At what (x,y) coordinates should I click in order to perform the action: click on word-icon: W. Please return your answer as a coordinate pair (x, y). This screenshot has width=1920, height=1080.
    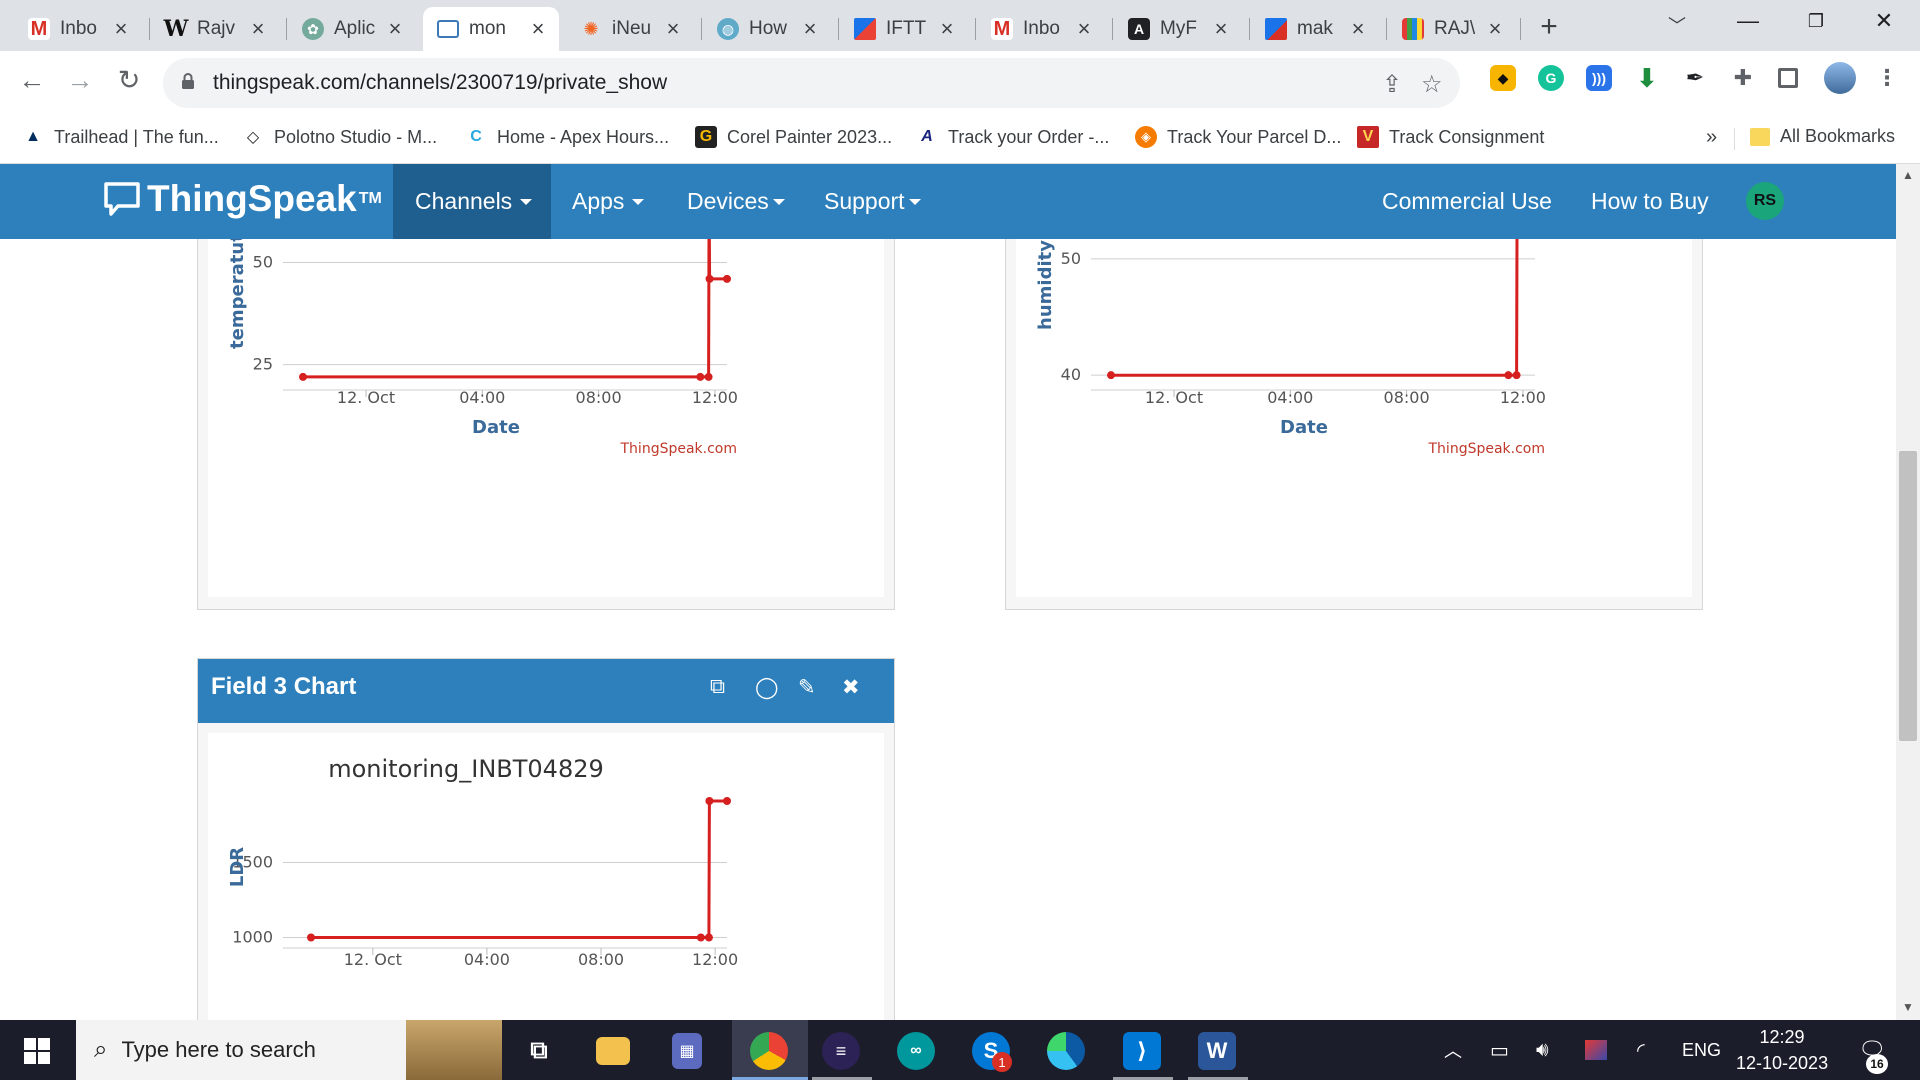
    Looking at the image, I should click on (1217, 1051).